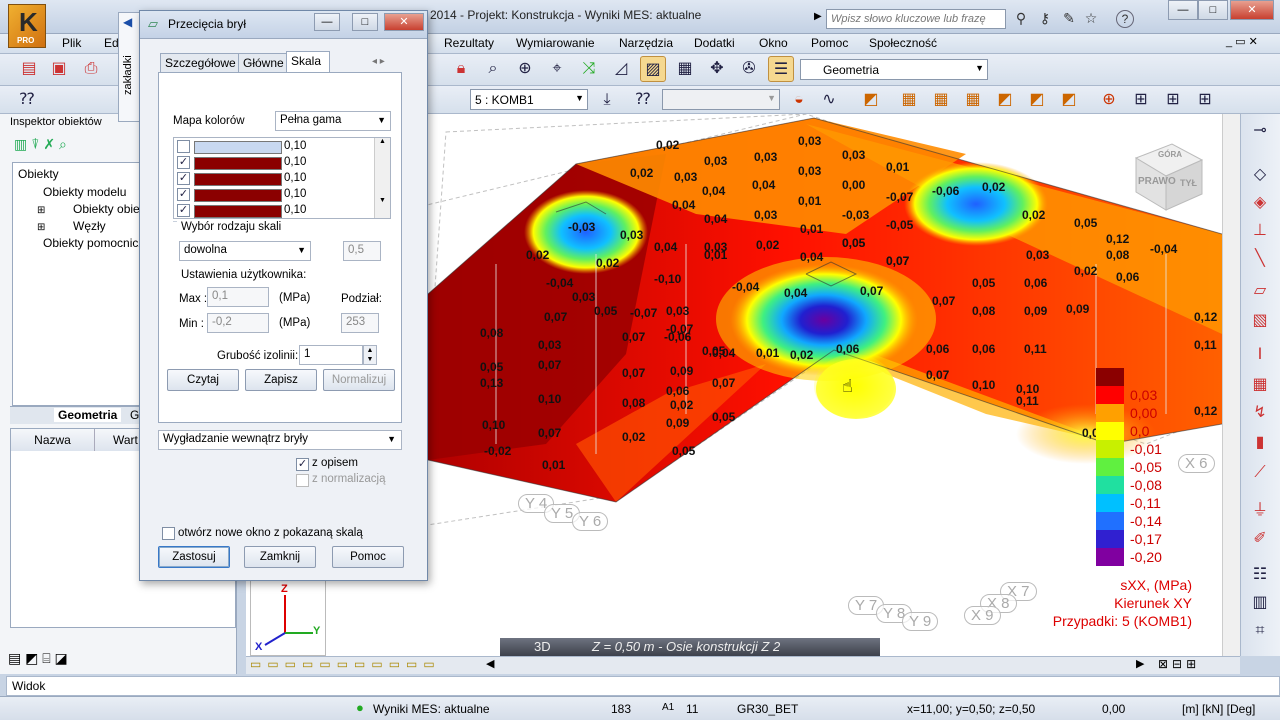 This screenshot has width=1280, height=720. What do you see at coordinates (1260, 511) in the screenshot?
I see `ground-icon: ⏚` at bounding box center [1260, 511].